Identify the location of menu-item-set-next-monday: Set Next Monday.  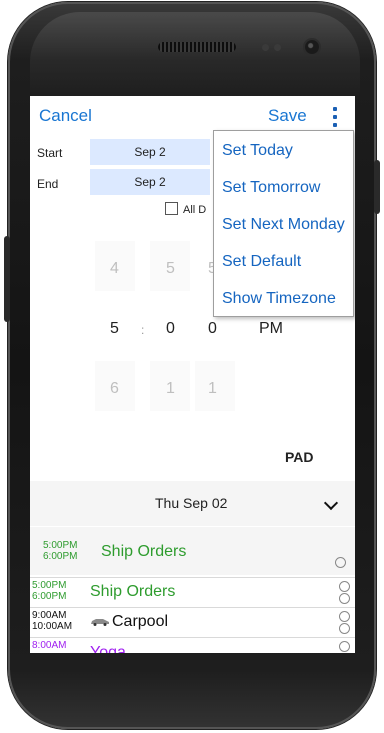
(283, 225).